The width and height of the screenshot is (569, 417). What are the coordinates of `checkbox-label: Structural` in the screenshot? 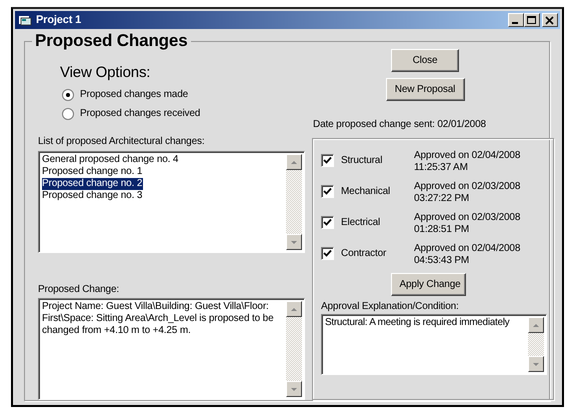 It's located at (374, 160).